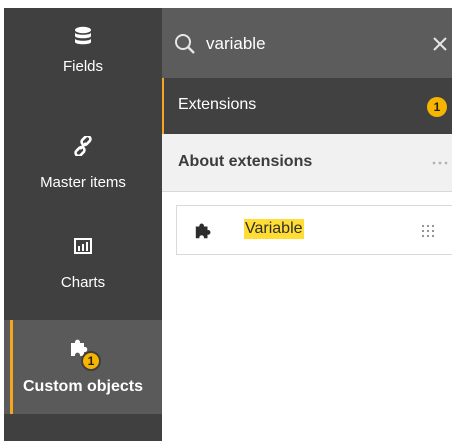  I want to click on search-bar, so click(307, 43).